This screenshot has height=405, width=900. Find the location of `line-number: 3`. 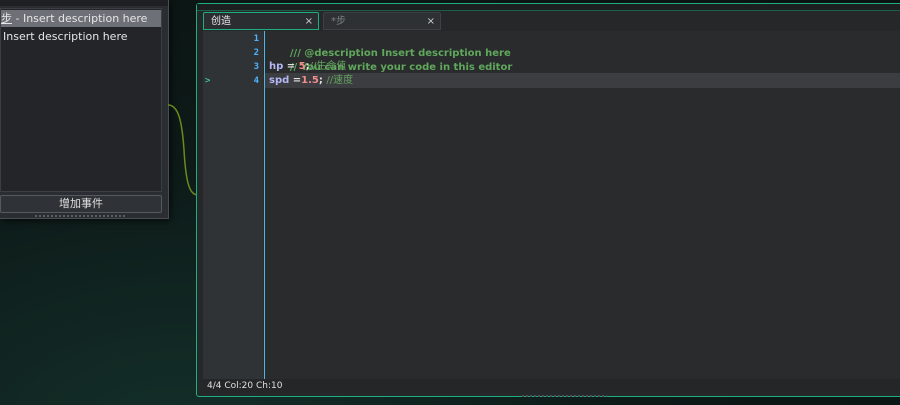

line-number: 3 is located at coordinates (256, 67).